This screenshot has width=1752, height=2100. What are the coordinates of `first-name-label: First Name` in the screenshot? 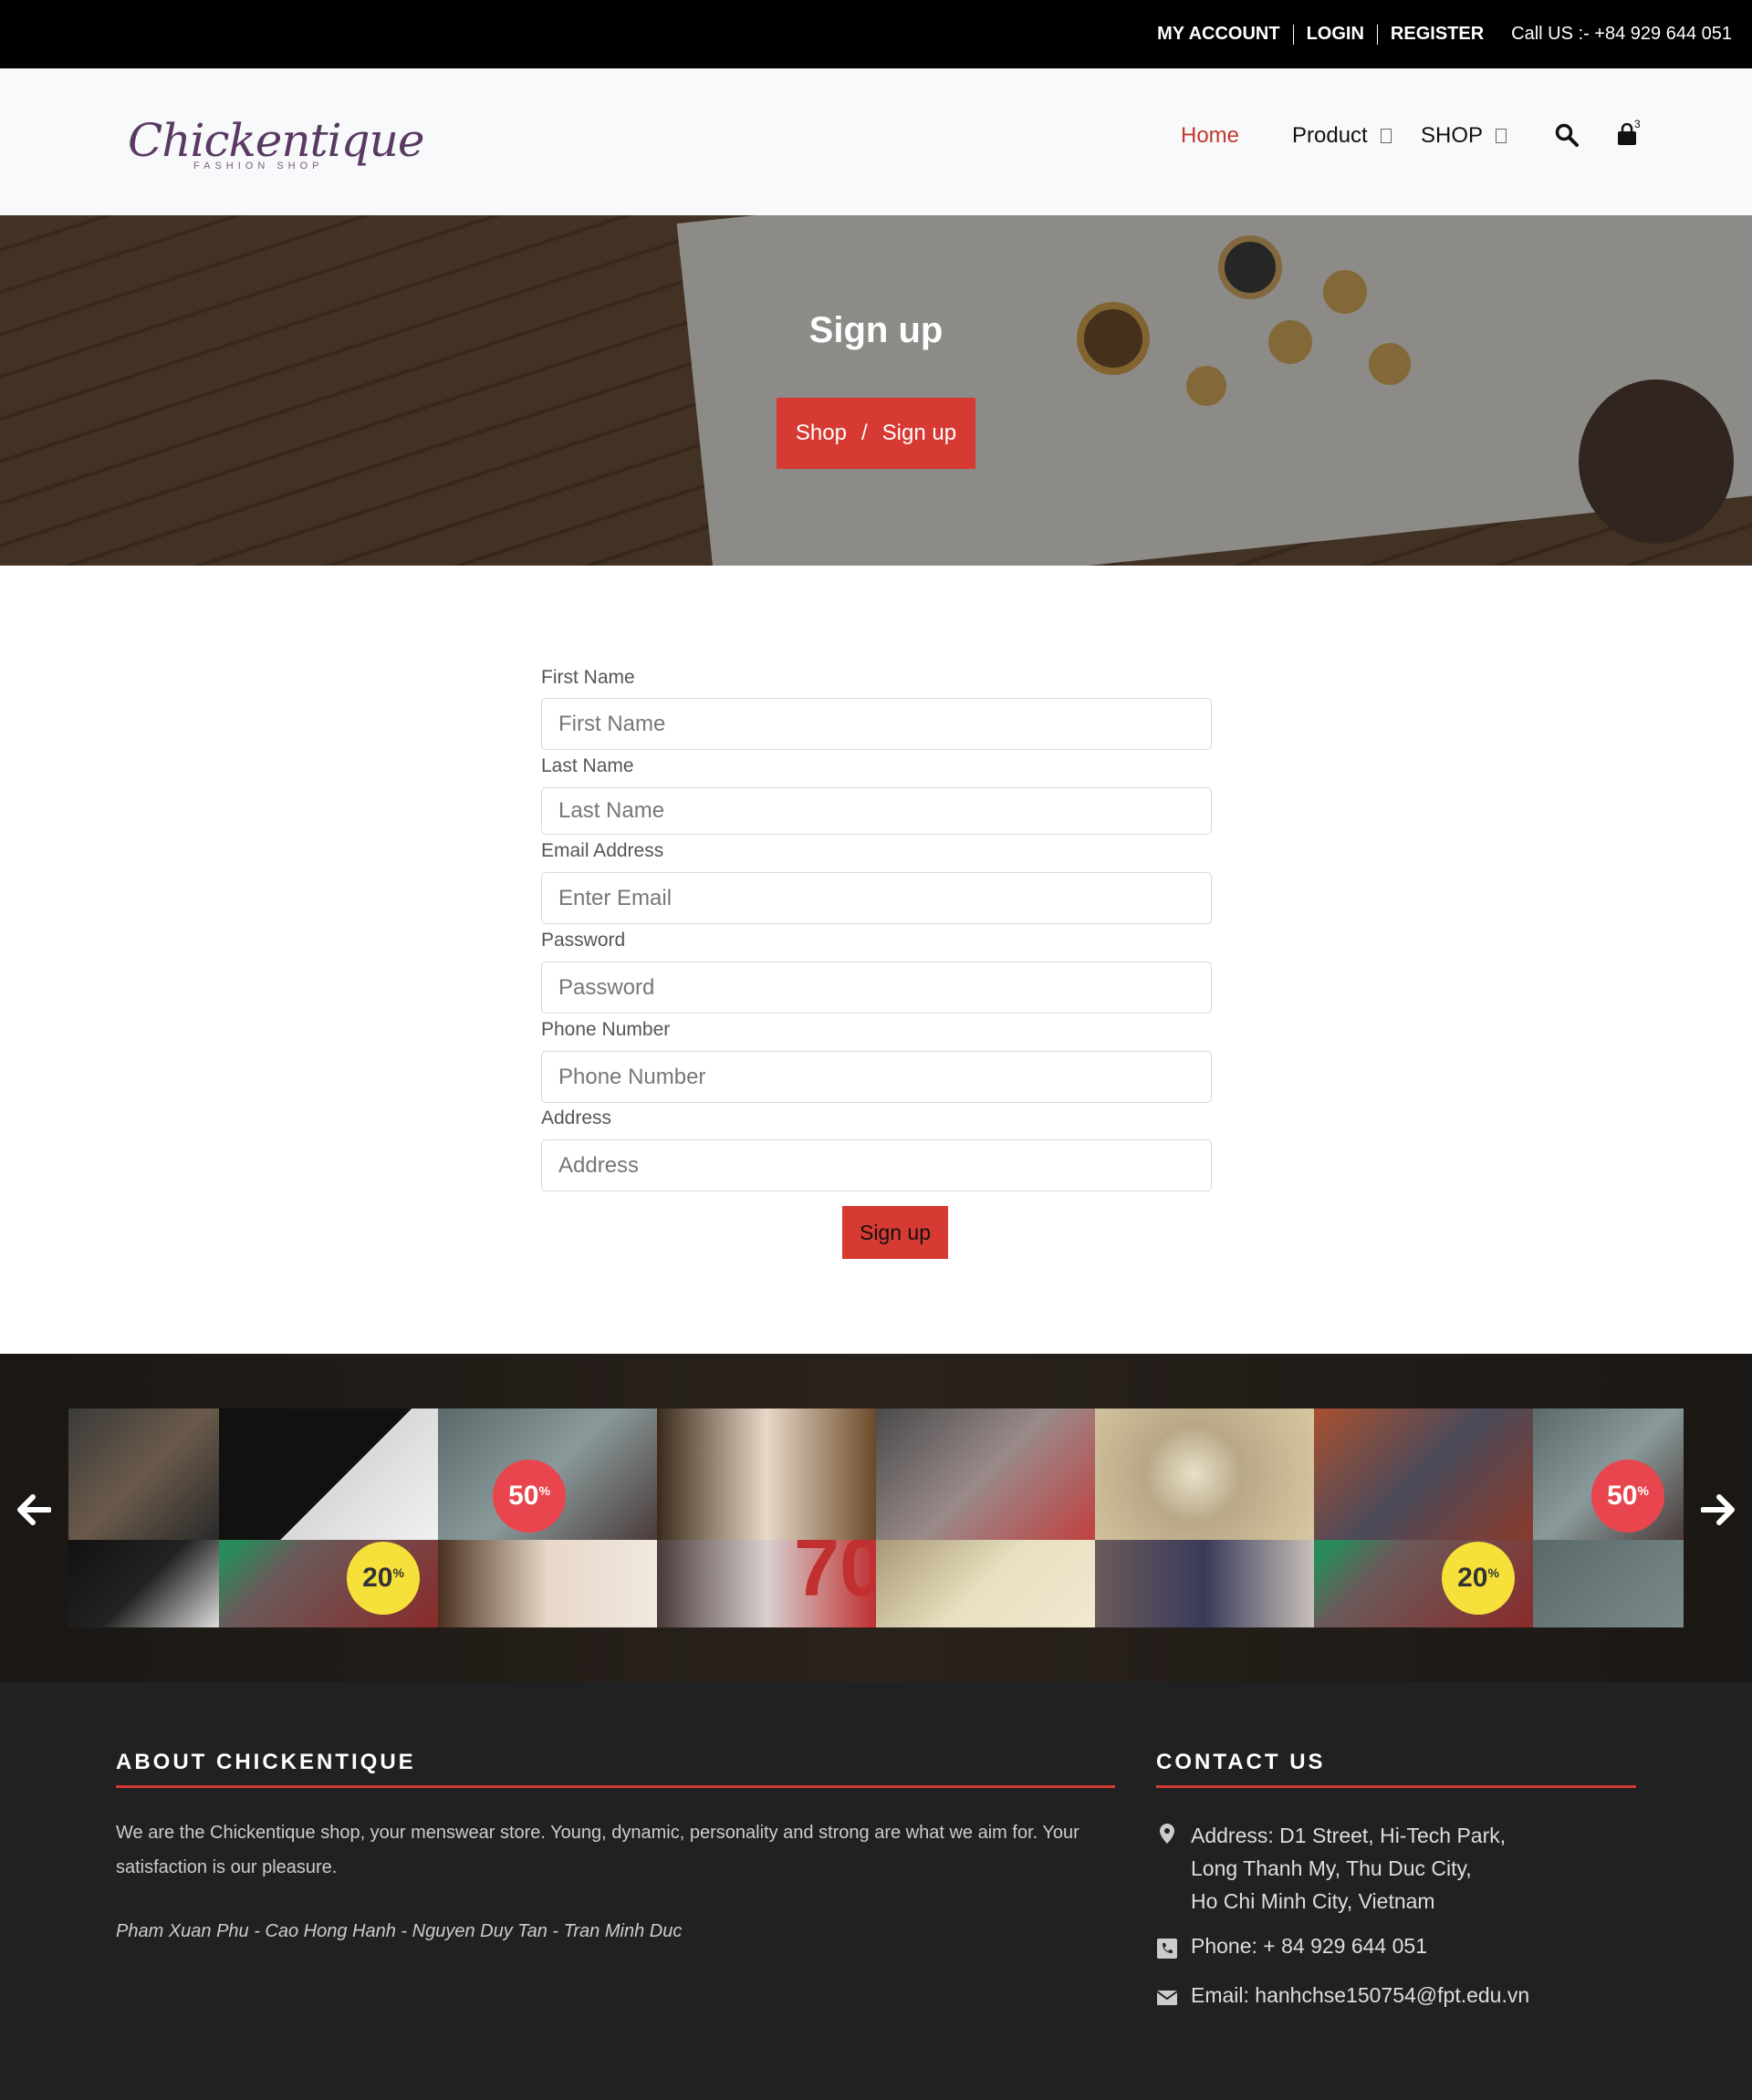 It's located at (588, 677).